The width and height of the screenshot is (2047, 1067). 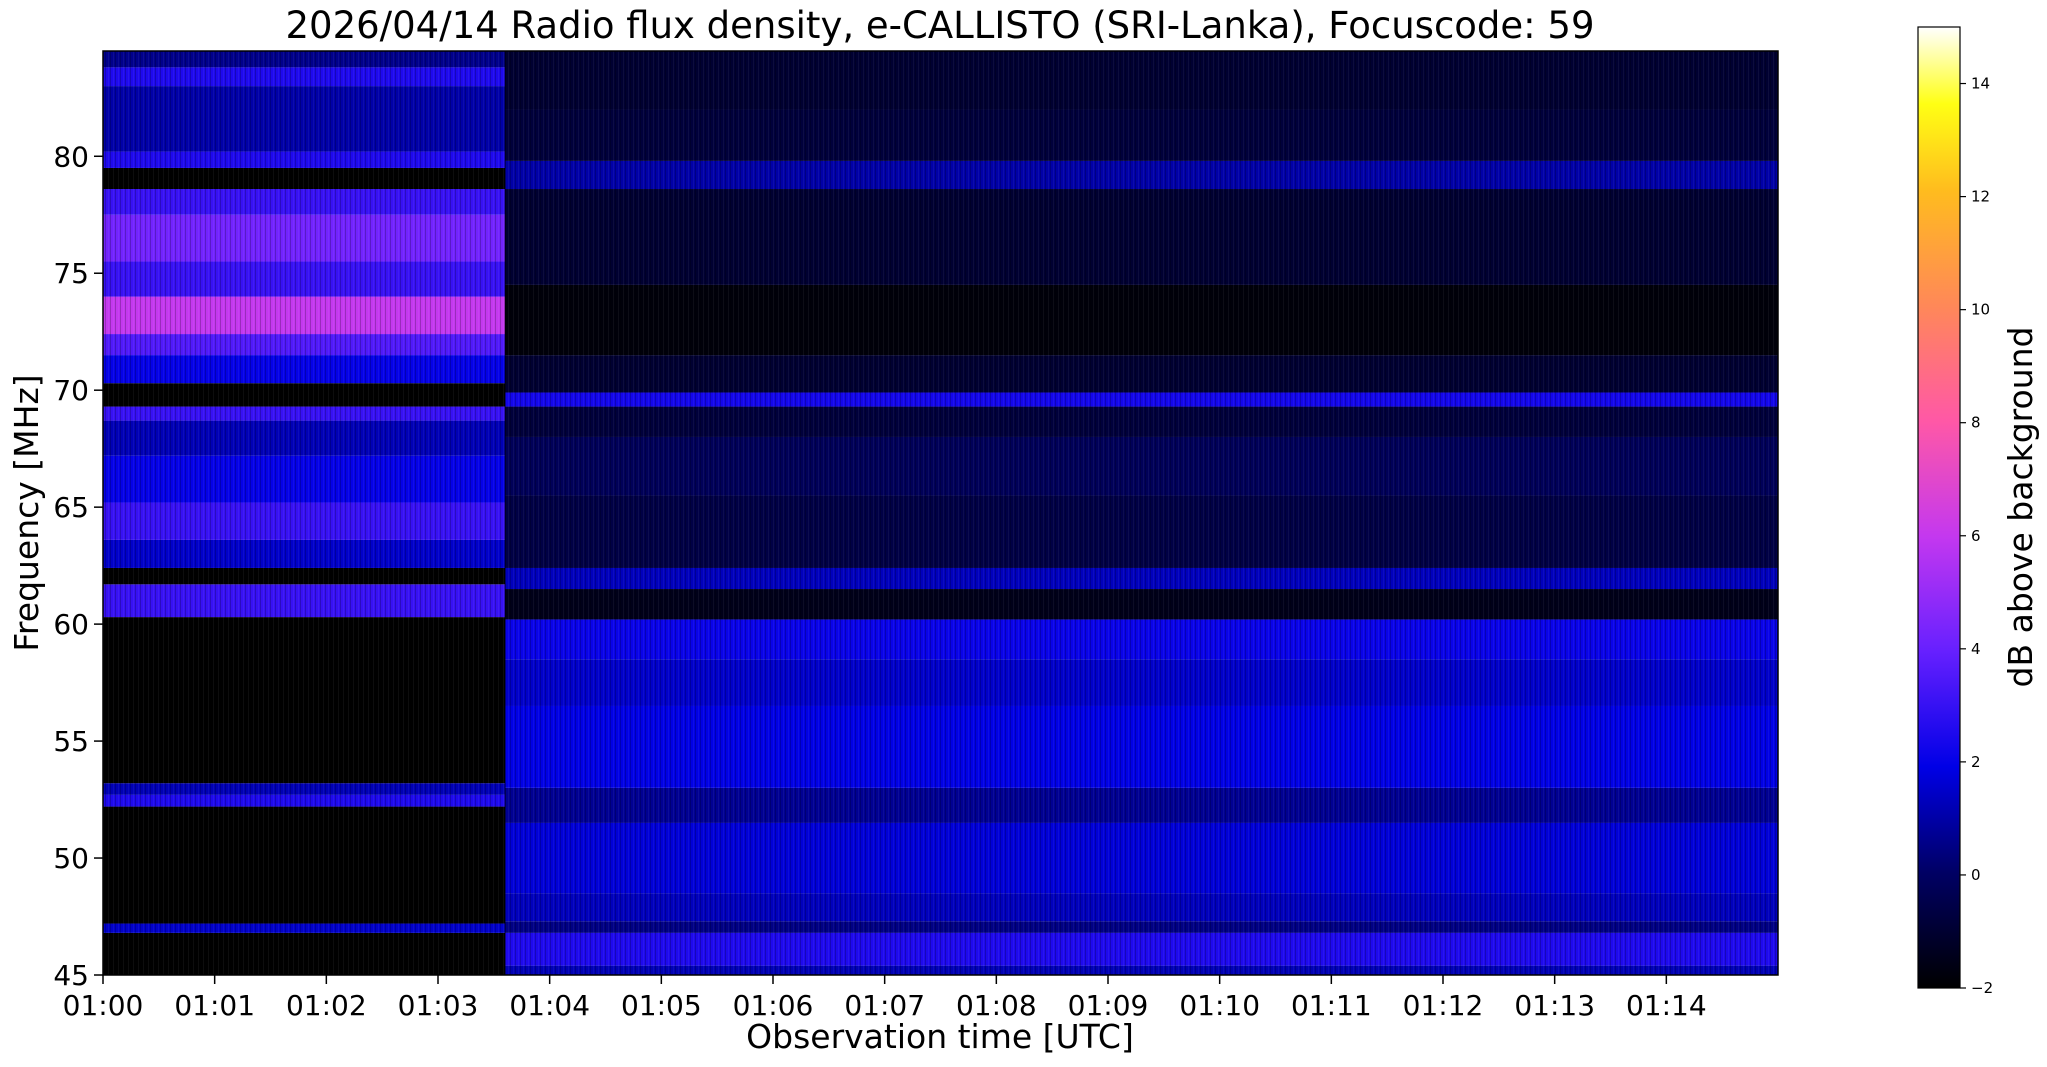 I want to click on x-tick-label: 01:01, so click(x=214, y=1005).